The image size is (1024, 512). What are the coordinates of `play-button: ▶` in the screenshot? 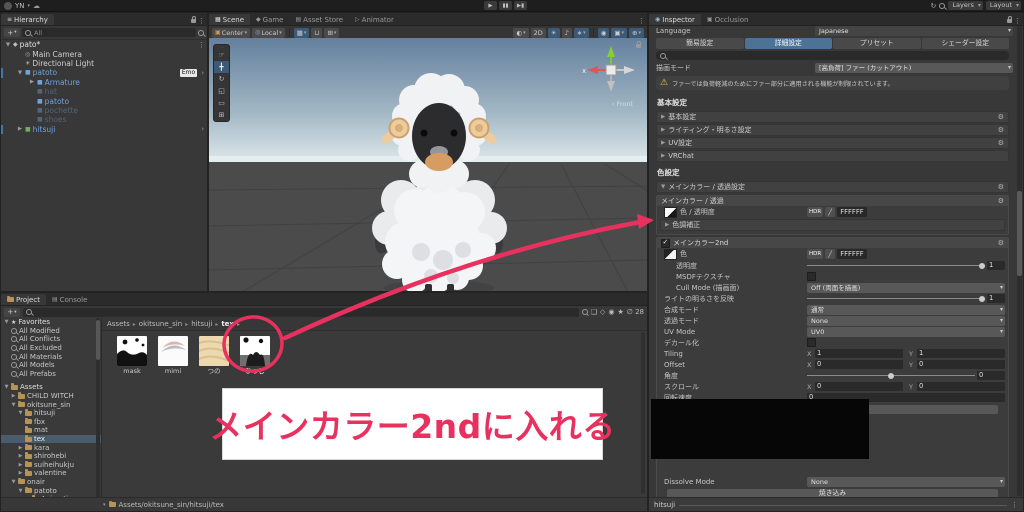 It's located at (490, 5).